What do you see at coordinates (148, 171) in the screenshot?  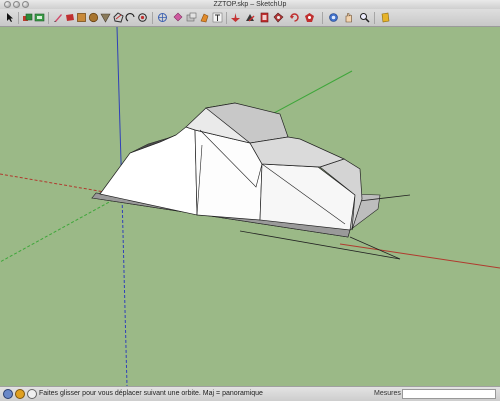 I see `car-front-face` at bounding box center [148, 171].